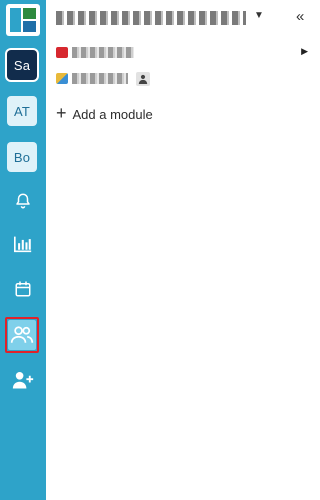 This screenshot has width=320, height=500. I want to click on calendar-icon, so click(23, 289).